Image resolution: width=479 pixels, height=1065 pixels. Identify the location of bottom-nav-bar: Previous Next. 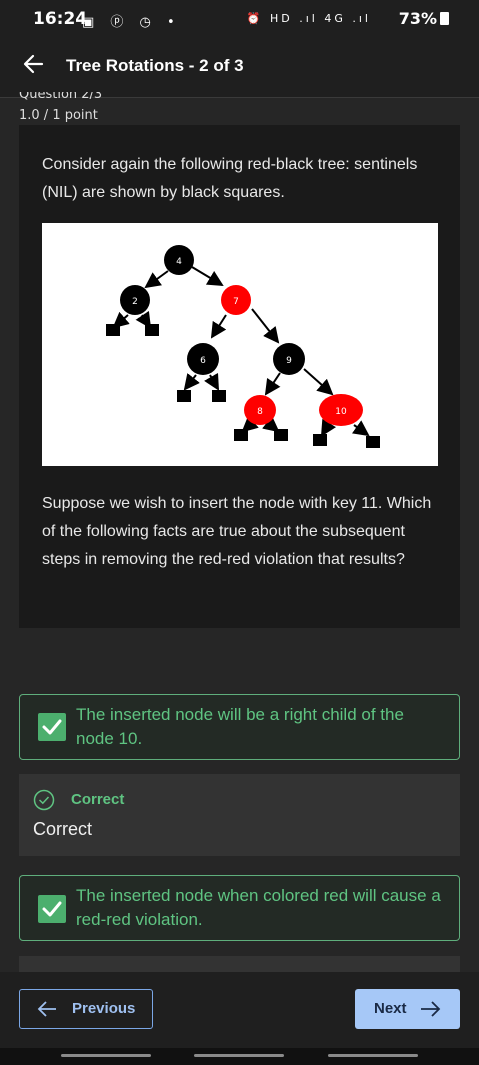
(239, 1010).